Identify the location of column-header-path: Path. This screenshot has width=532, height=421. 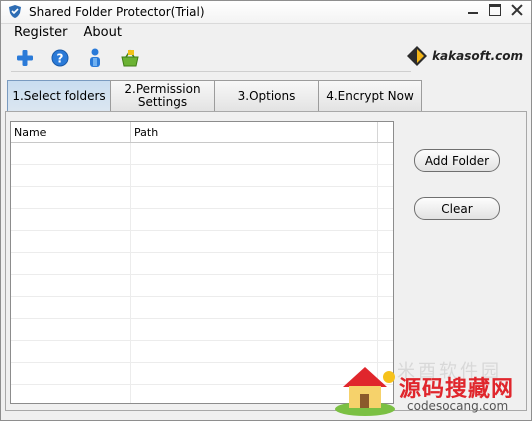
(254, 132).